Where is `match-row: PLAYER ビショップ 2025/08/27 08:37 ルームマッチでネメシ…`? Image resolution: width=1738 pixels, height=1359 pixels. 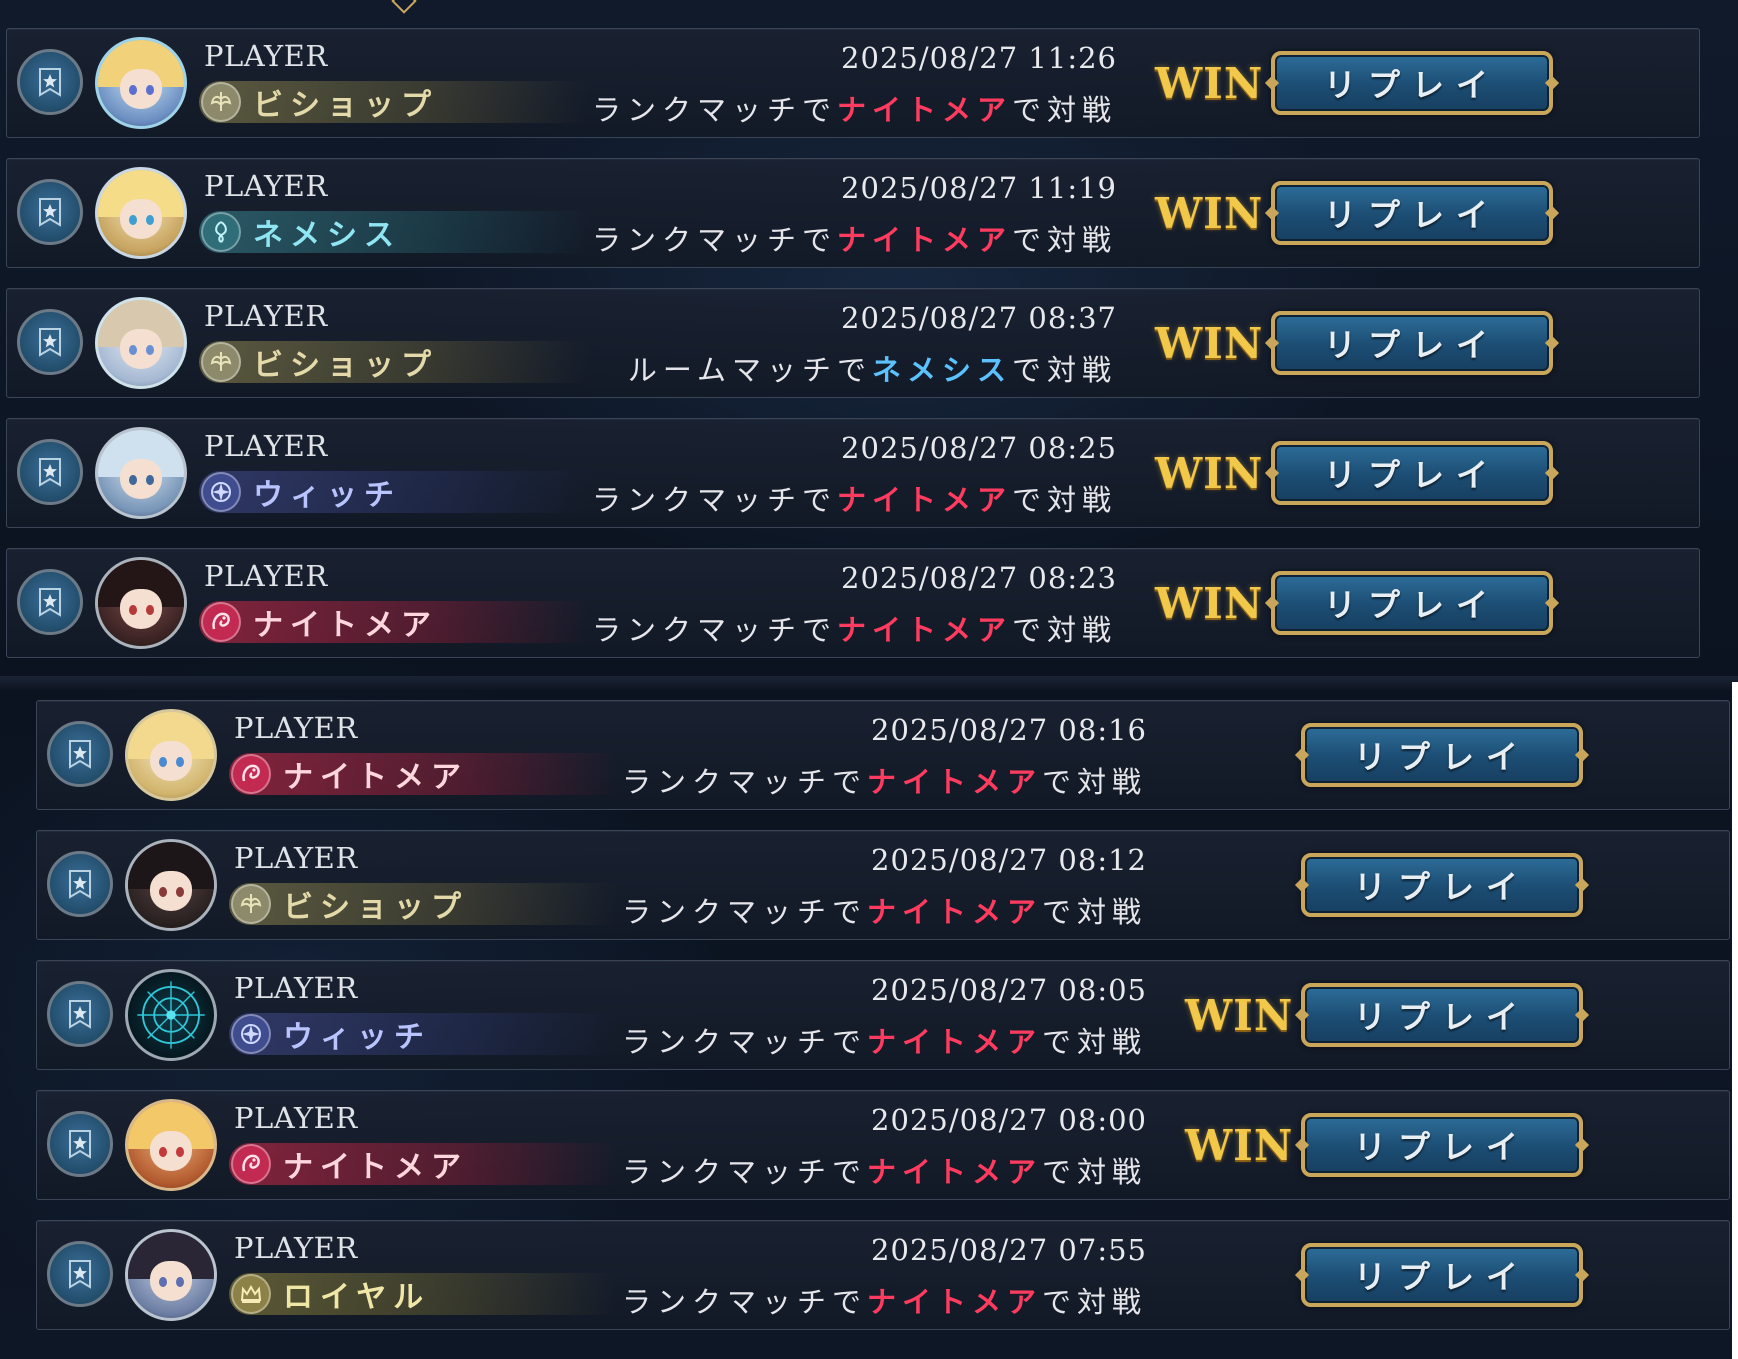
match-row: PLAYER ビショップ 2025/08/27 08:37 ルームマッチでネメシ… is located at coordinates (853, 343).